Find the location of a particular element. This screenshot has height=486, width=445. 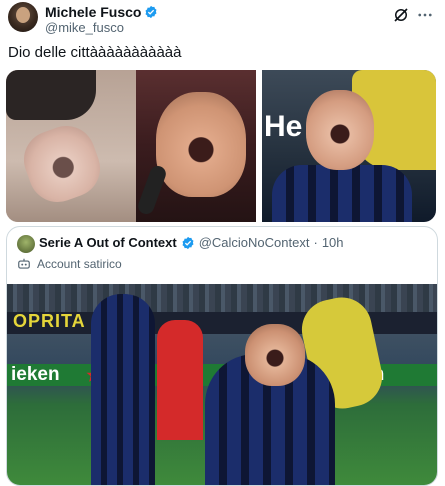

image-banner-text: He is located at coordinates (283, 126).